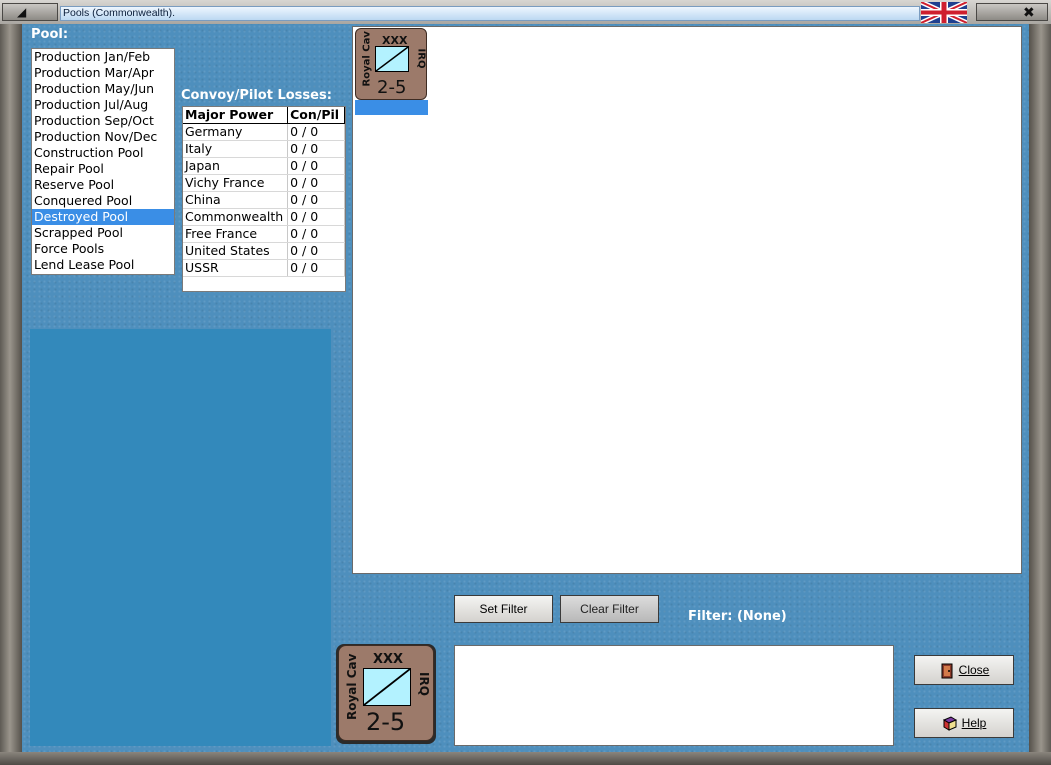  Describe the element at coordinates (236, 183) in the screenshot. I see `major-power-cell: Vichy France` at that location.